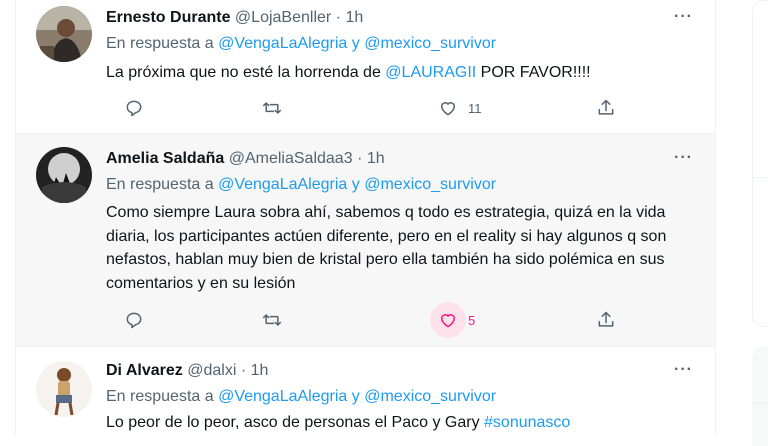  Describe the element at coordinates (460, 108) in the screenshot. I see `like-button: 11` at that location.